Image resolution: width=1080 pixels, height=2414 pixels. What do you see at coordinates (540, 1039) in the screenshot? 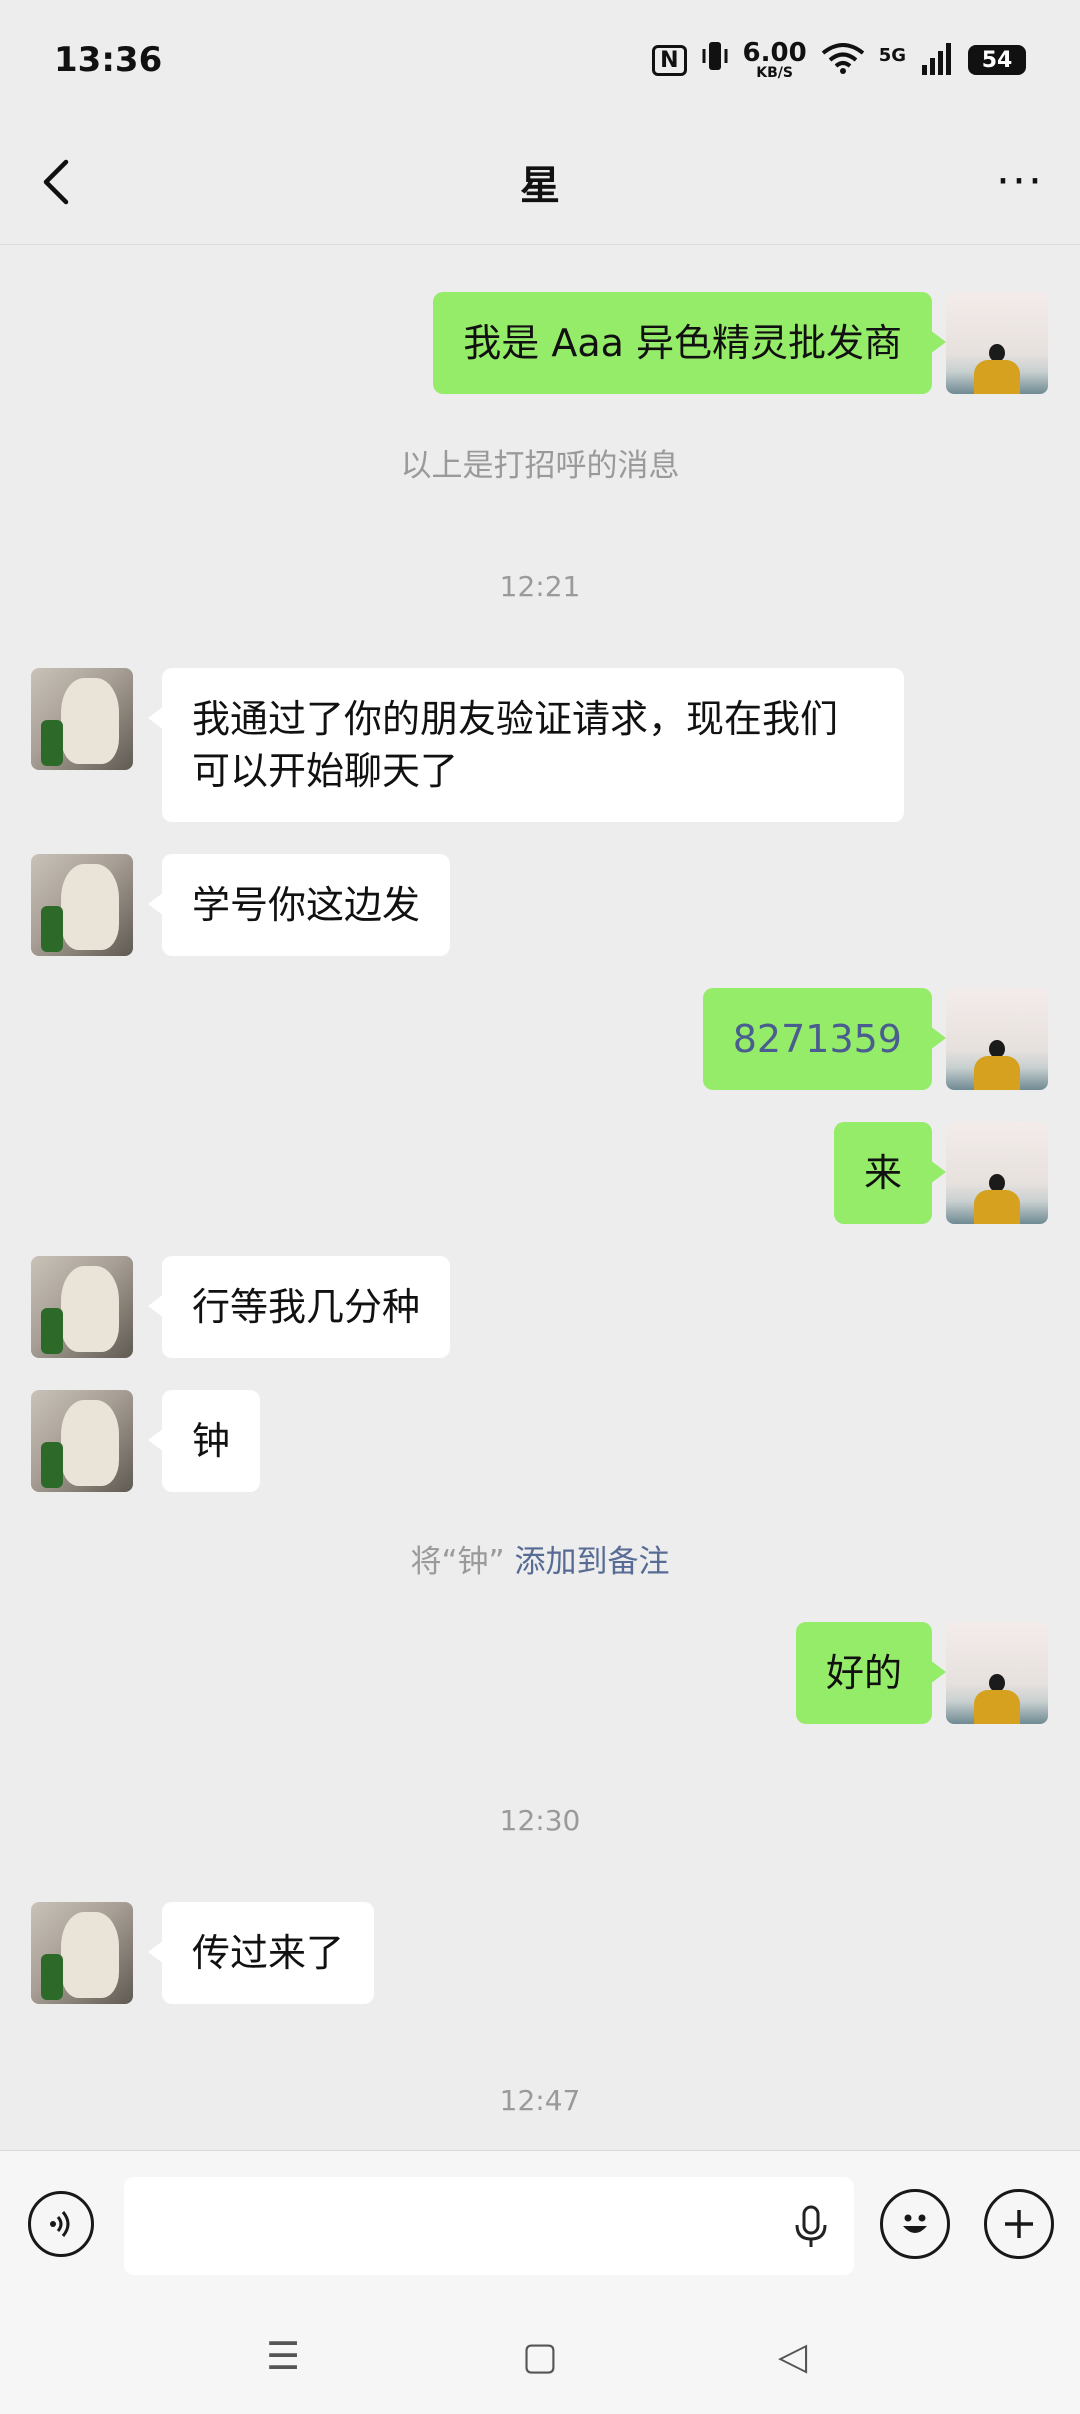
I see `message-row-mine: 8271359` at bounding box center [540, 1039].